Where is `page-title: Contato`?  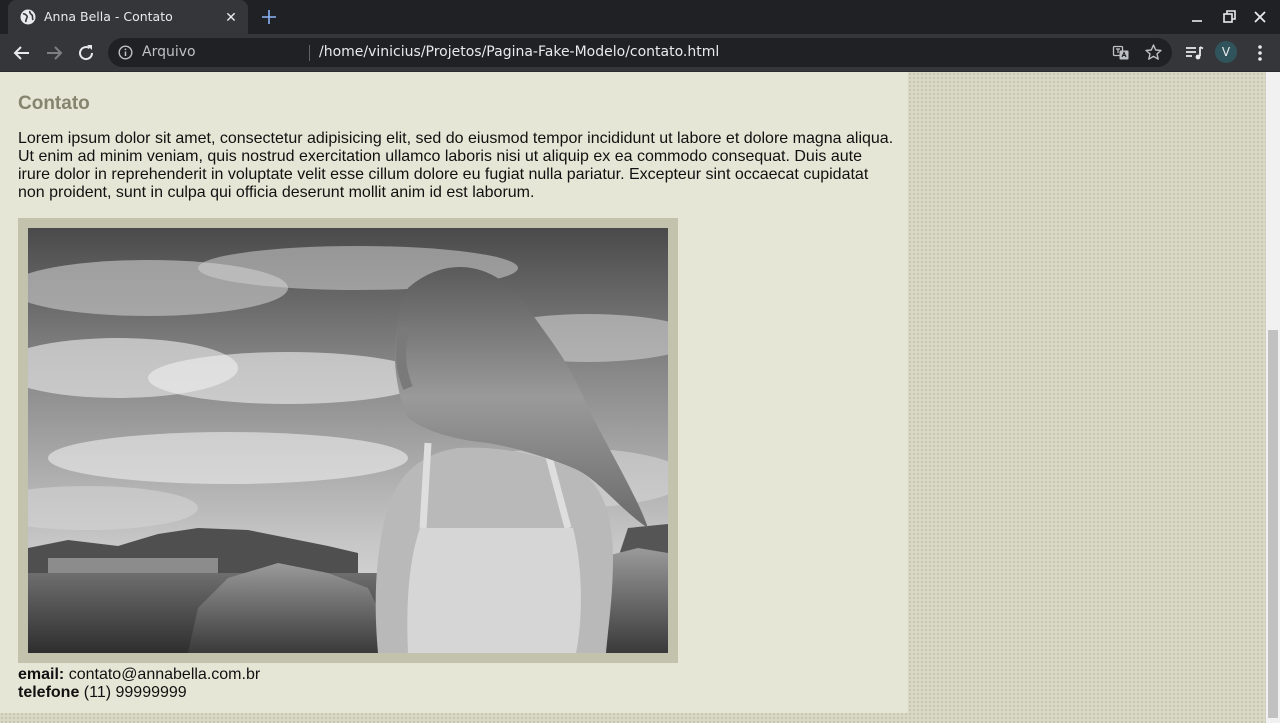
page-title: Contato is located at coordinates (54, 103).